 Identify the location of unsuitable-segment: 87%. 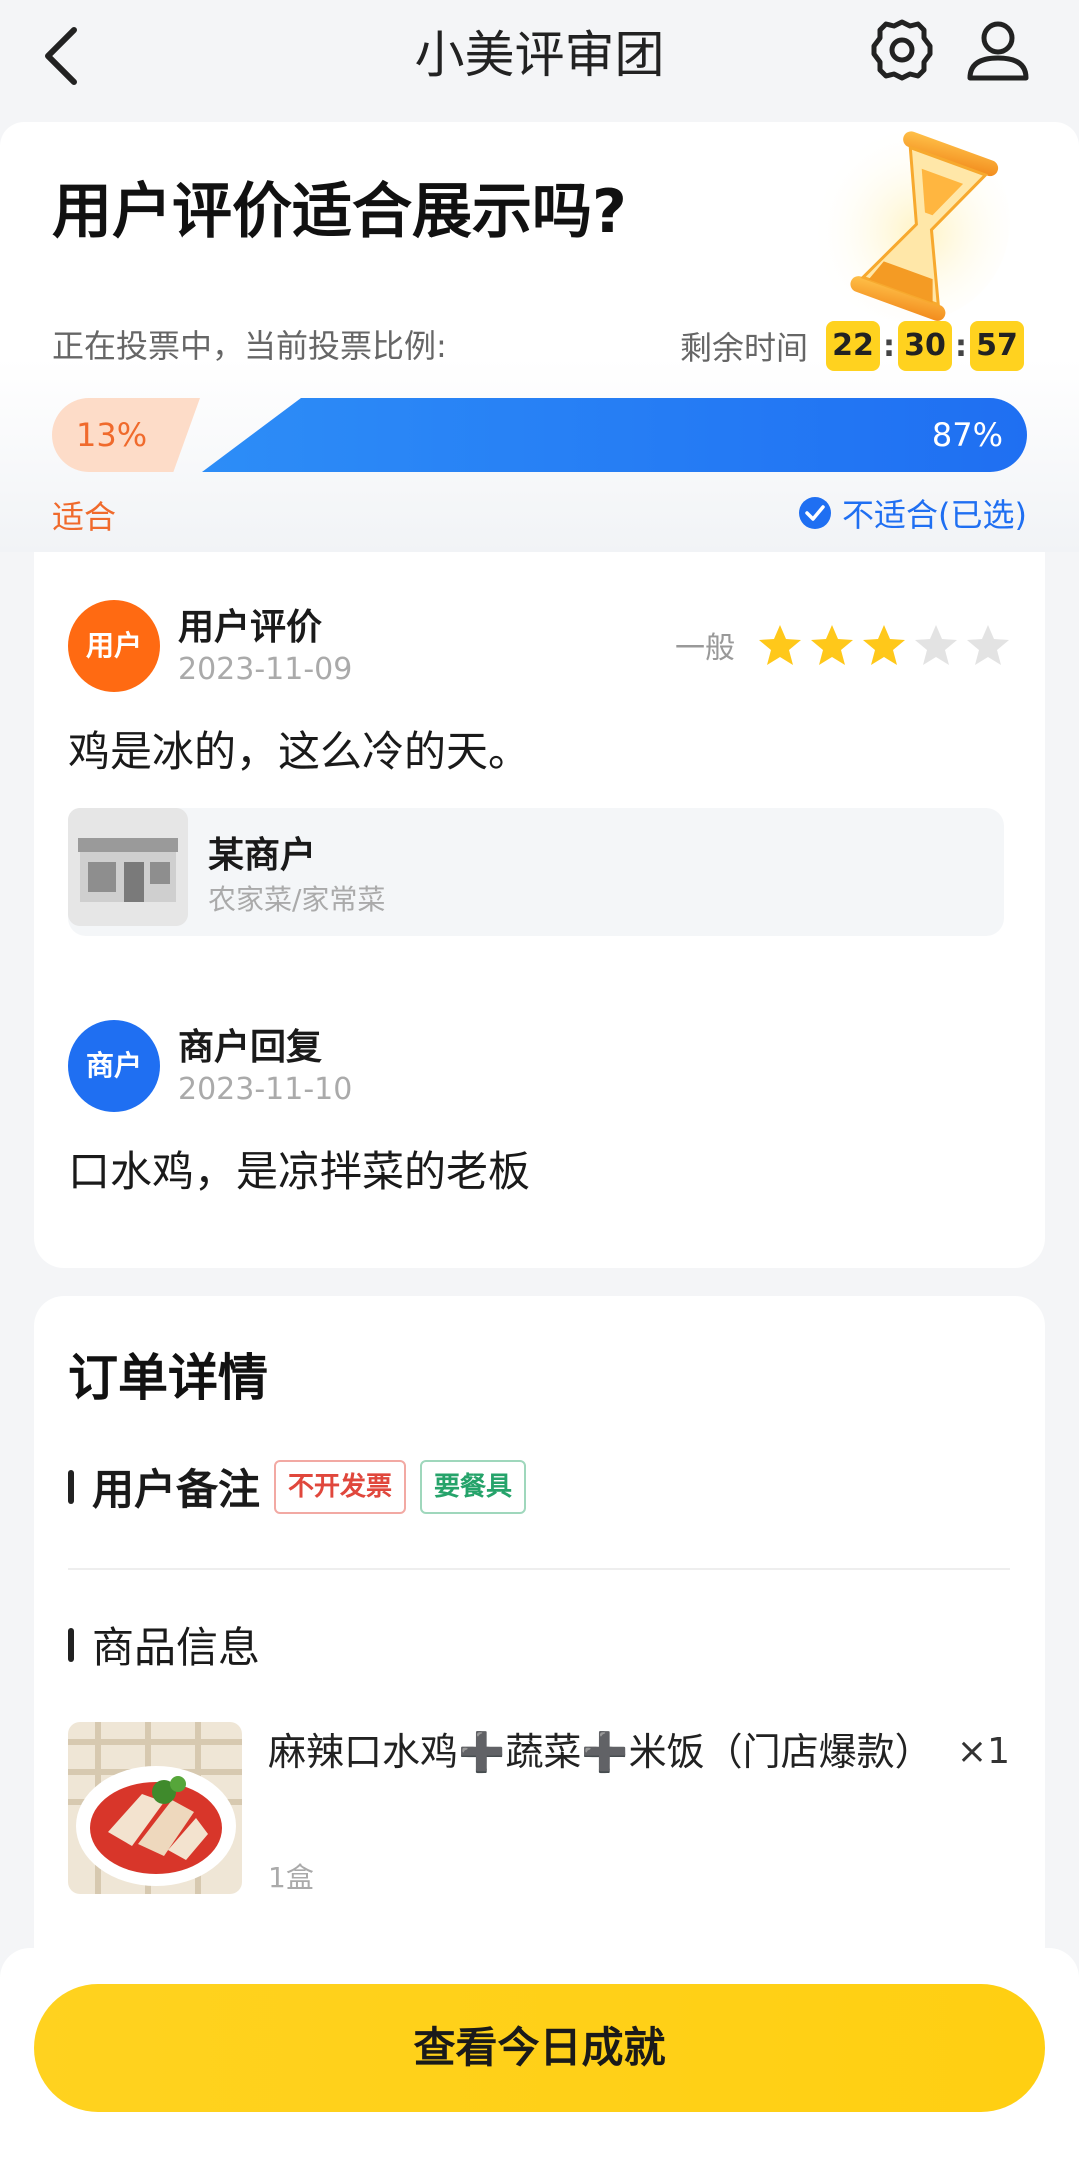
(614, 435).